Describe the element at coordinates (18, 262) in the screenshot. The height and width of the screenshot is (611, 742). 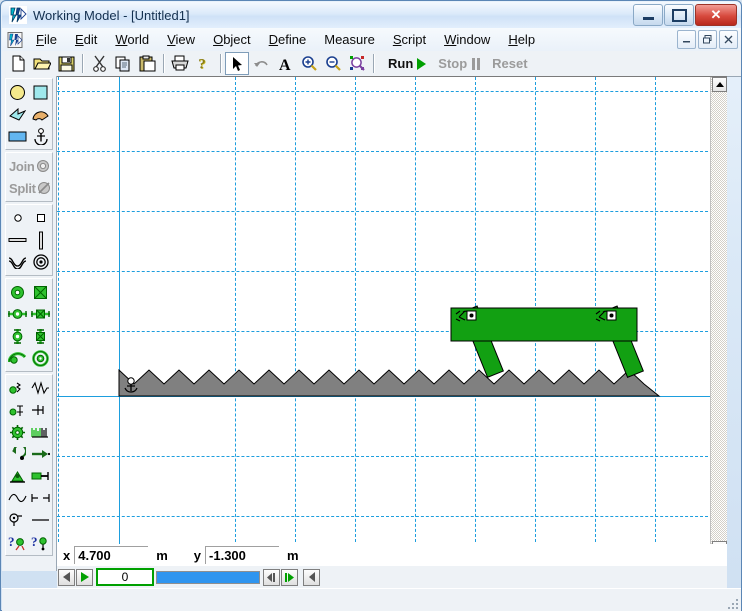
I see `rope-icon` at that location.